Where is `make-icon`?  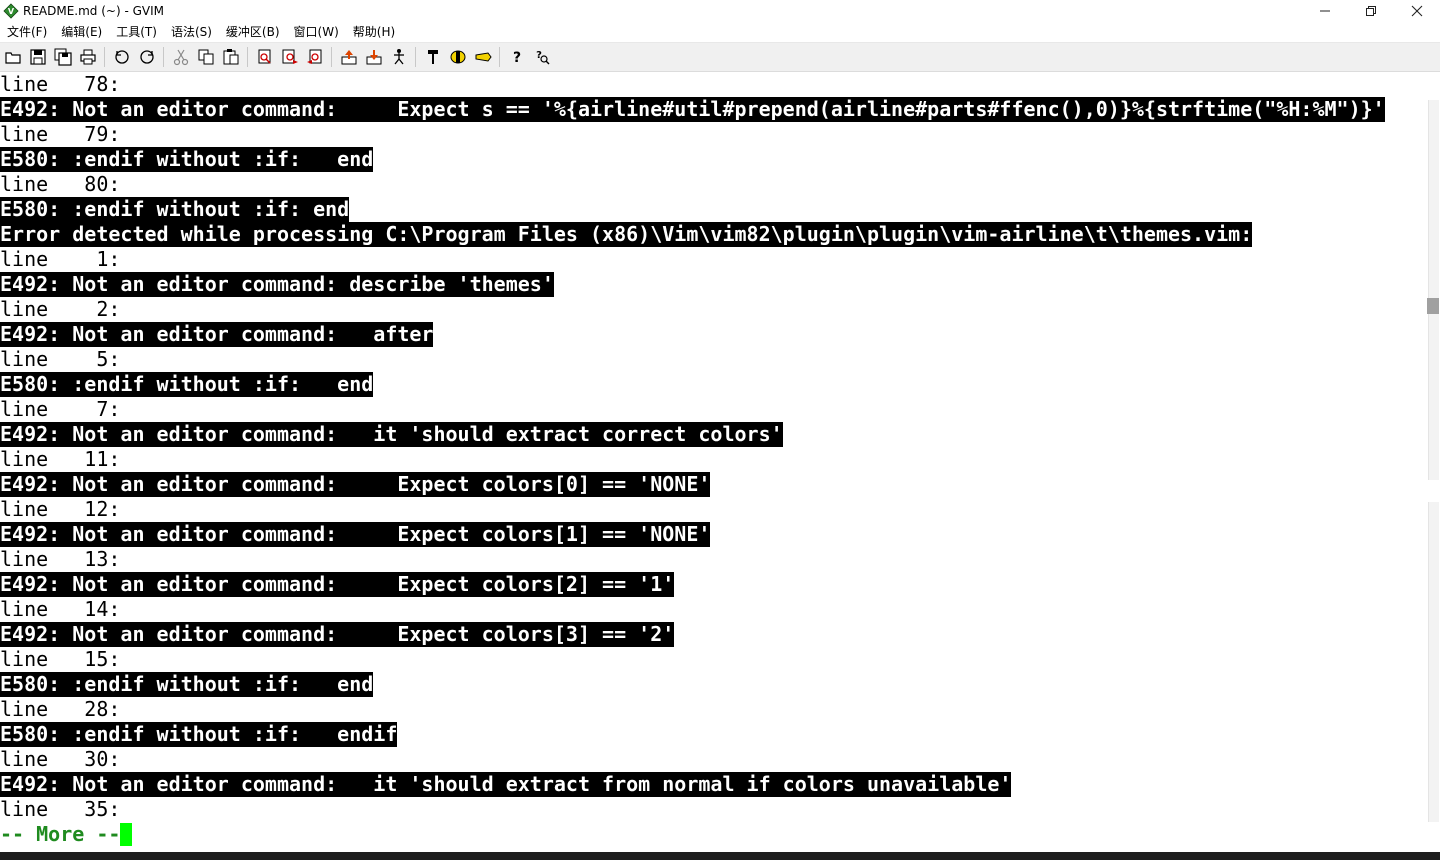
make-icon is located at coordinates (432, 57).